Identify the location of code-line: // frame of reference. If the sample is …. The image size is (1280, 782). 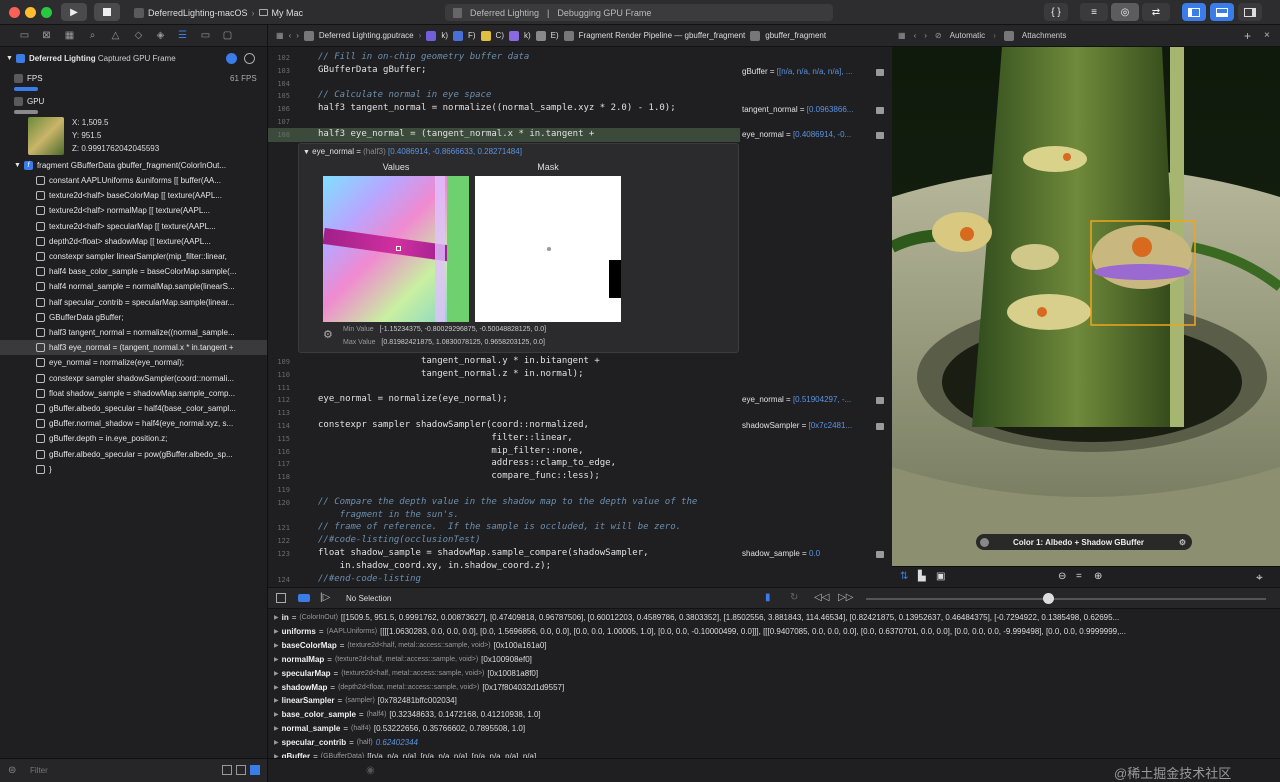
(499, 527).